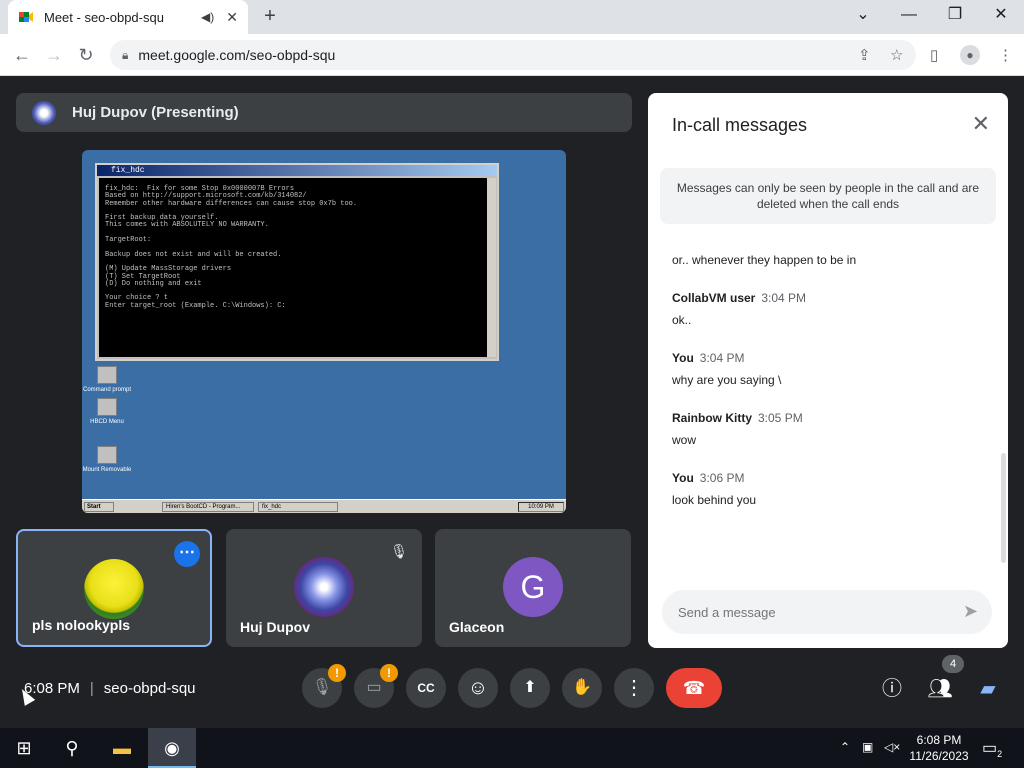  Describe the element at coordinates (813, 612) in the screenshot. I see `message-input` at that location.